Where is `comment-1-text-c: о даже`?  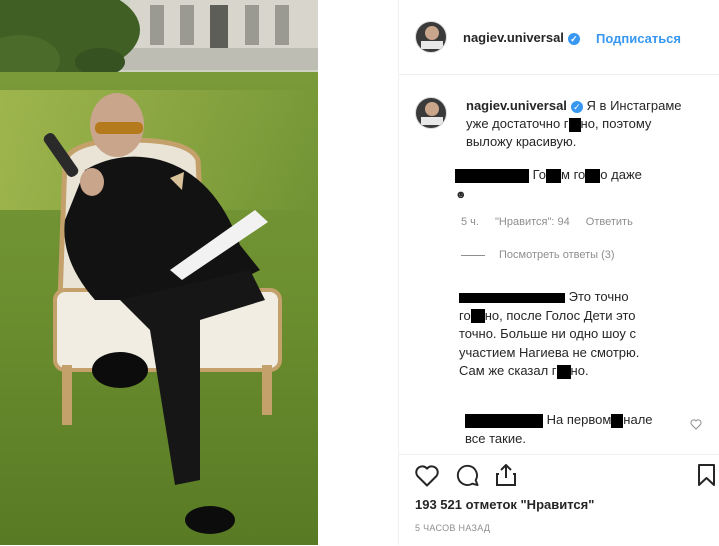
comment-1-text-c: о даже is located at coordinates (621, 174).